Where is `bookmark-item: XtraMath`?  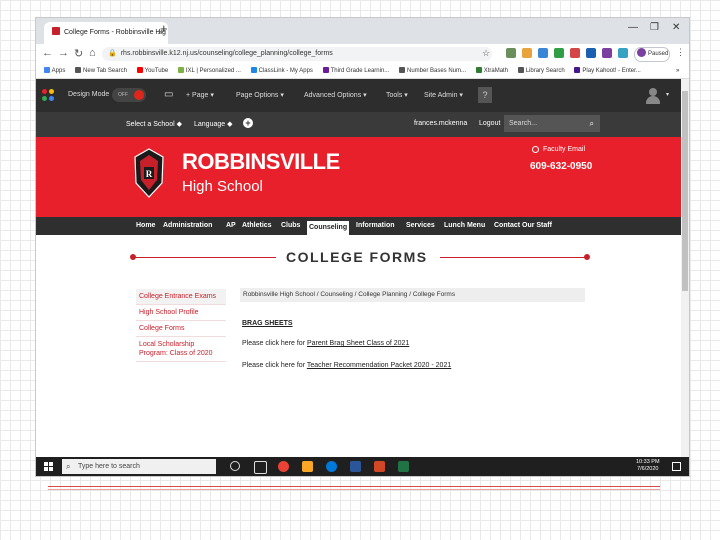
bookmark-item: XtraMath is located at coordinates (491, 71).